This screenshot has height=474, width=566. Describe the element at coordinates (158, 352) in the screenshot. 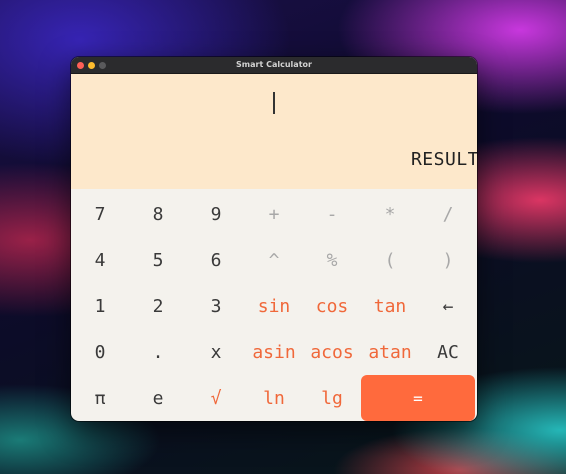

I see `key-decimal: .` at that location.